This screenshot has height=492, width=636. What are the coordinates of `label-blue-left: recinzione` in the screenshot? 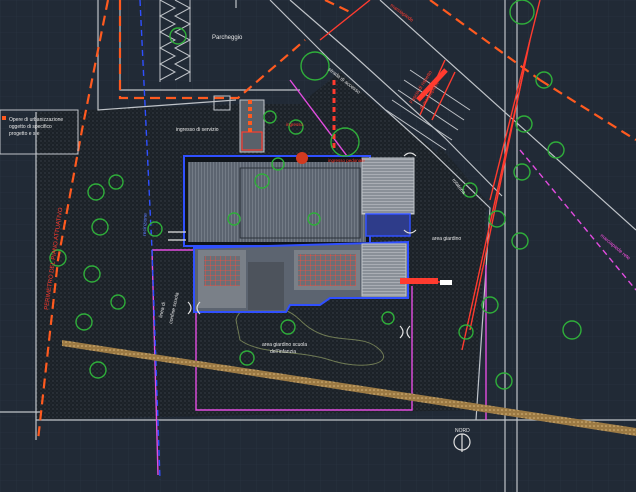 It's located at (145, 224).